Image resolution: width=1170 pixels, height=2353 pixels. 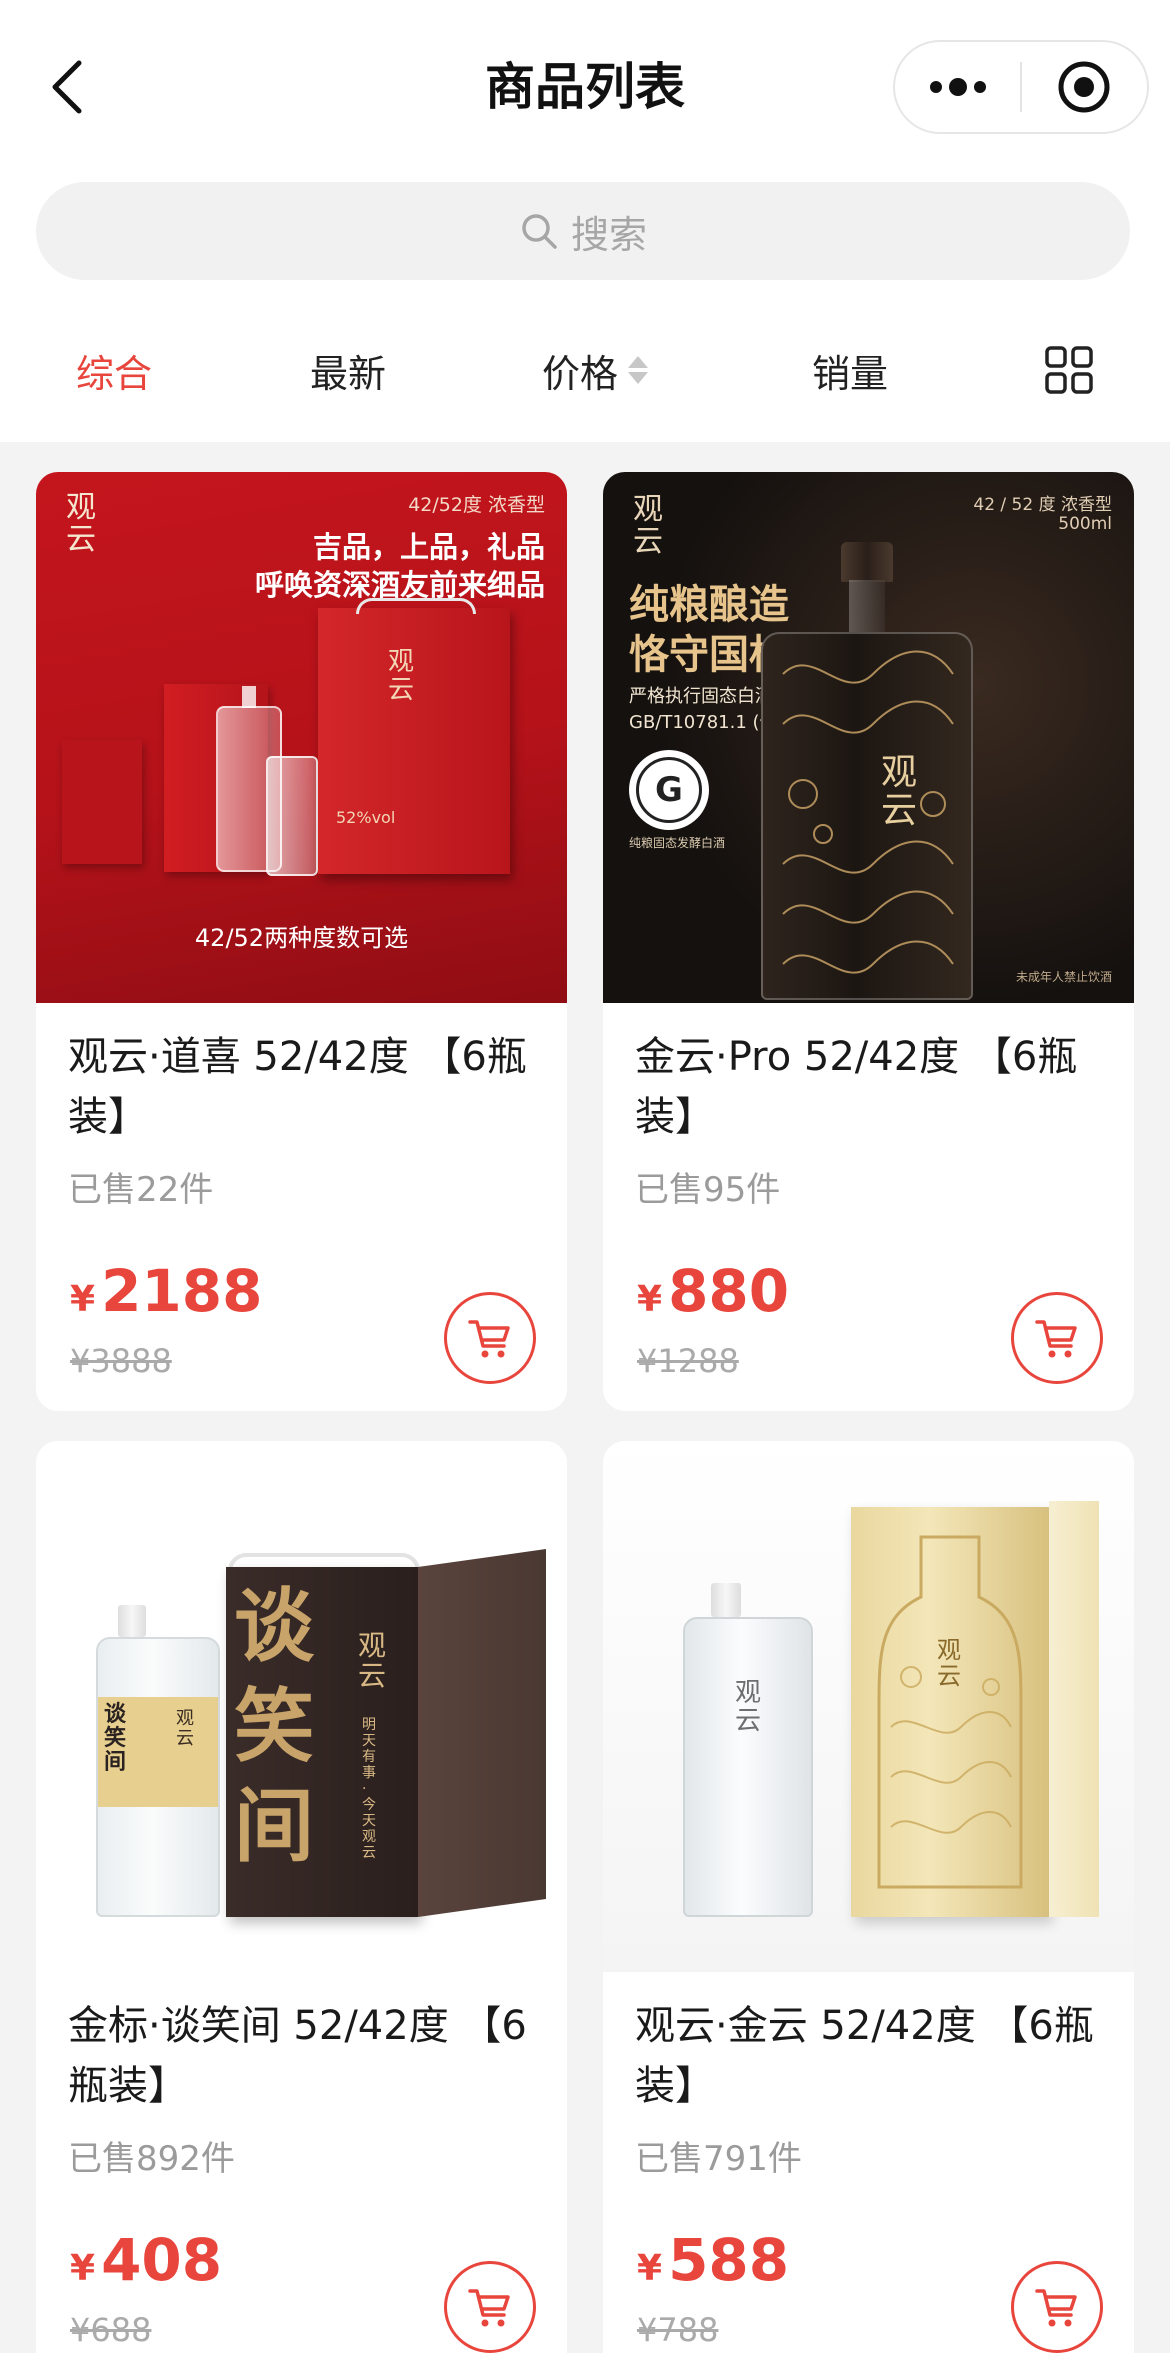 I want to click on original-price: ¥1288, so click(x=688, y=1361).